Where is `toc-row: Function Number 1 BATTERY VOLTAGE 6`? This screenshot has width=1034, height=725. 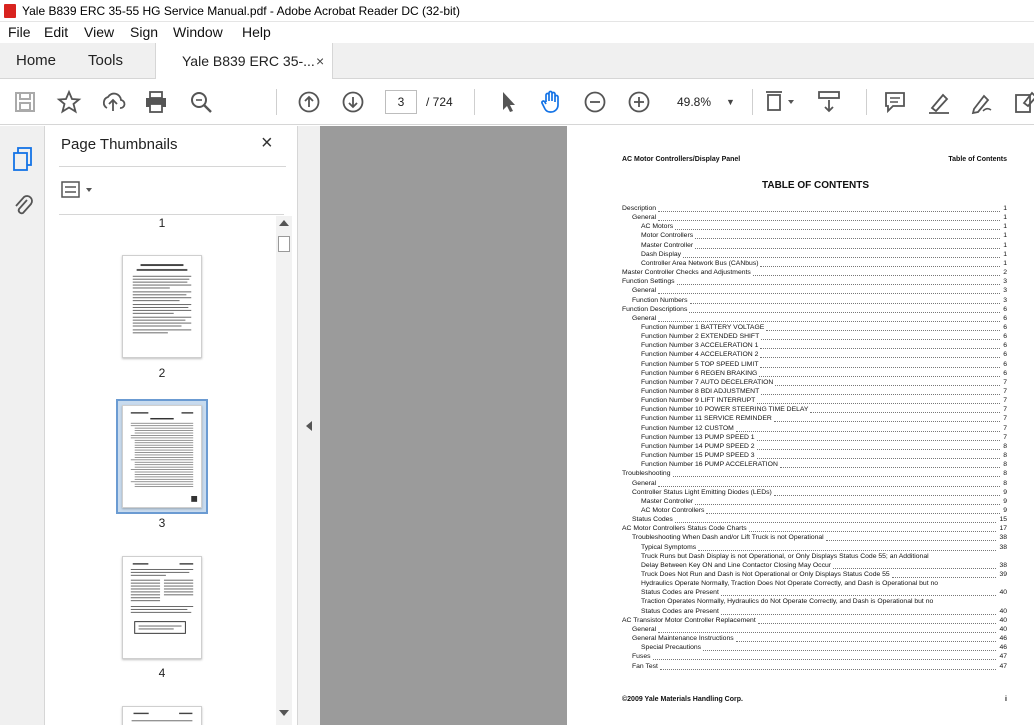
toc-row: Function Number 1 BATTERY VOLTAGE 6 is located at coordinates (814, 327).